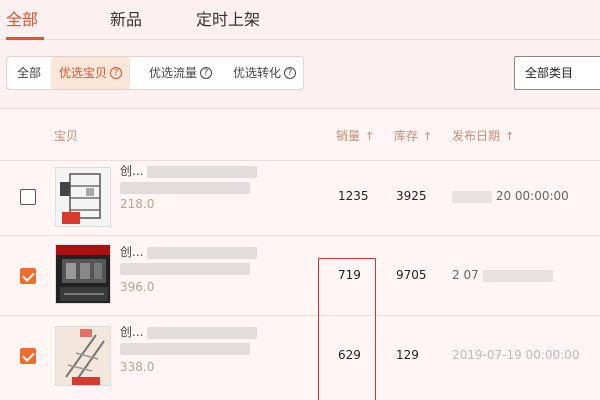  Describe the element at coordinates (407, 355) in the screenshot. I see `stock-value: 129` at that location.